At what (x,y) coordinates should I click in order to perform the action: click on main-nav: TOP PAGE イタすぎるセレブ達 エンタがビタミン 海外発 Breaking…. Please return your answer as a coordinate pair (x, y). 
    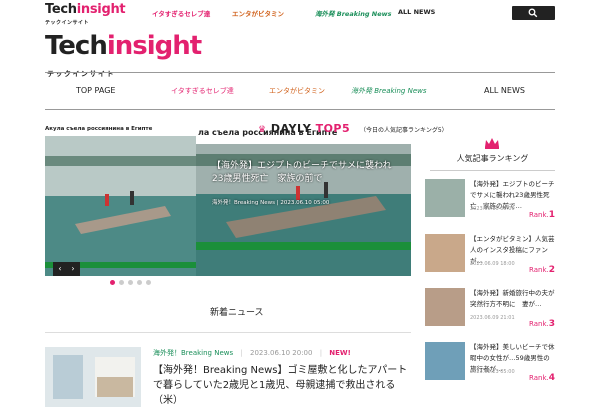
    Looking at the image, I should click on (300, 91).